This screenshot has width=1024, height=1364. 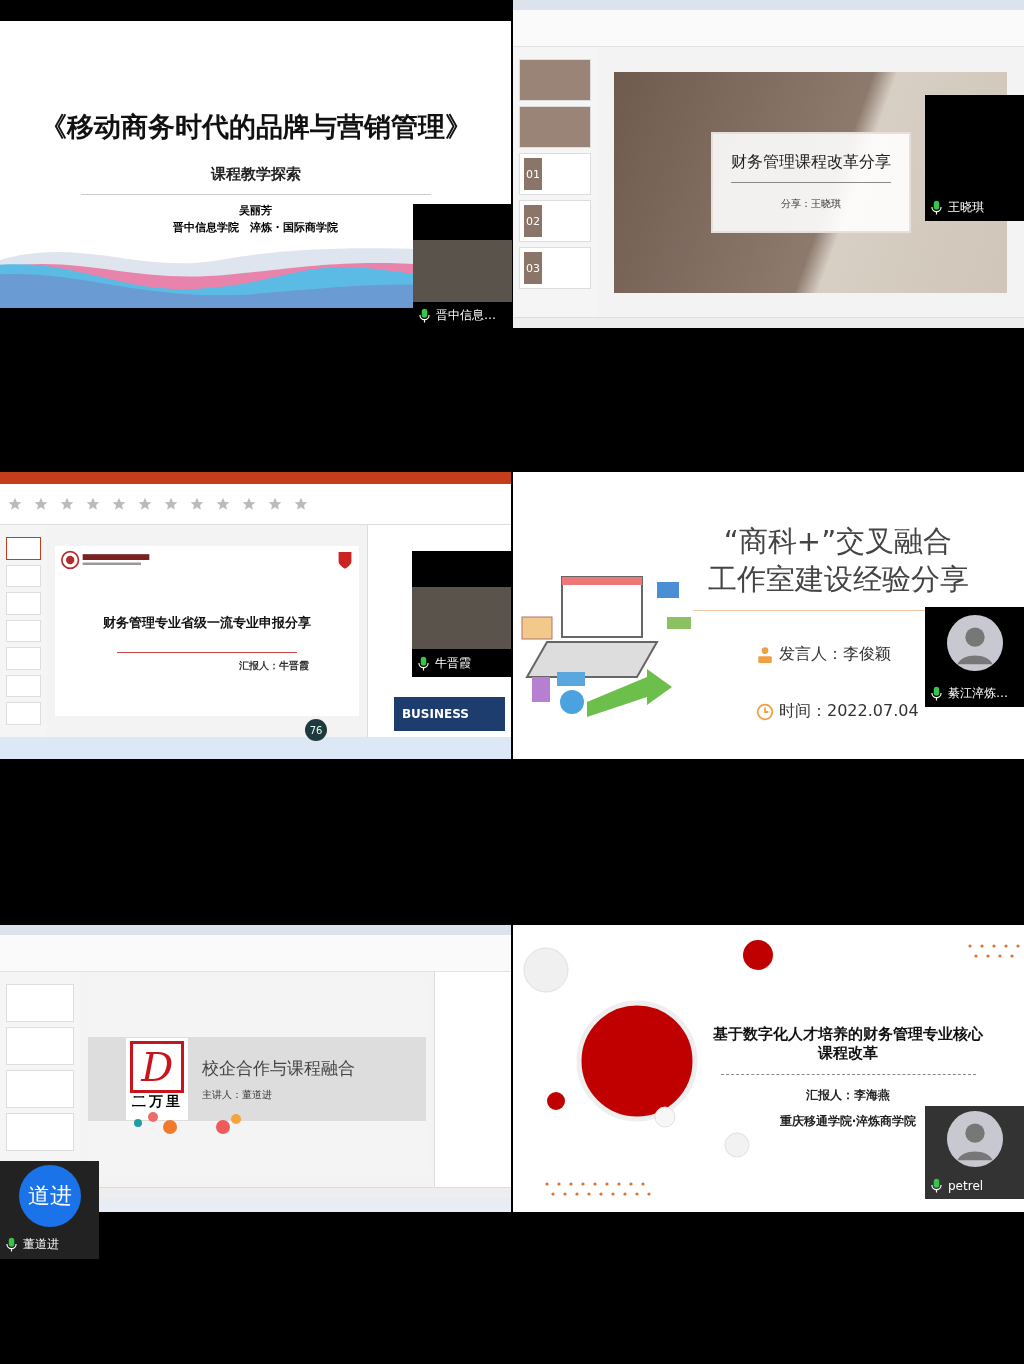 I want to click on presenter-name: 主讲人：董道进, so click(x=238, y=1094).